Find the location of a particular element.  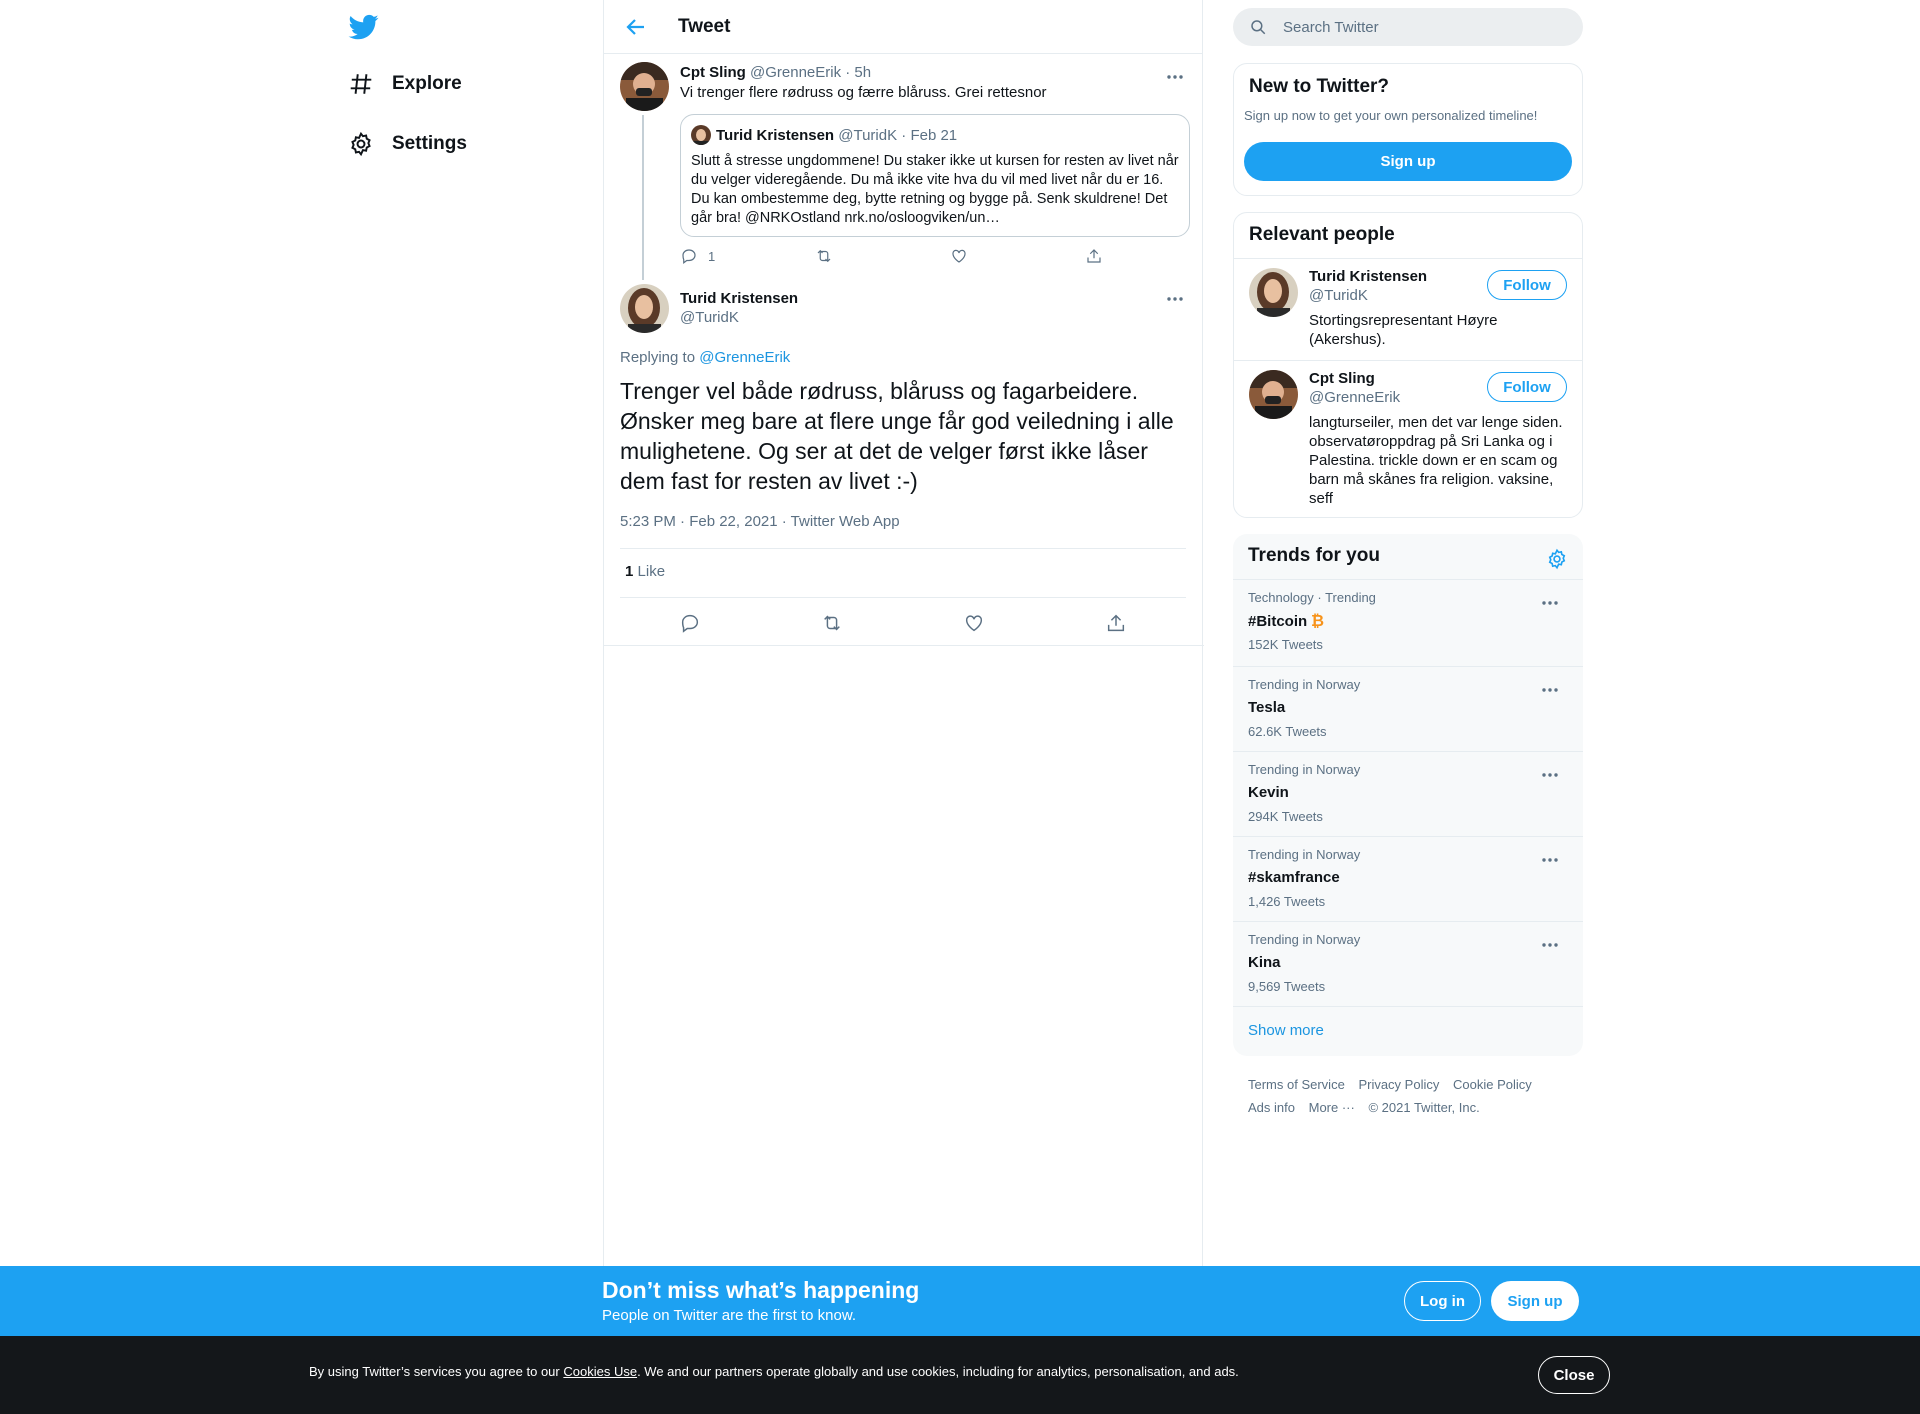

card-title: Relevant people is located at coordinates (1322, 234).